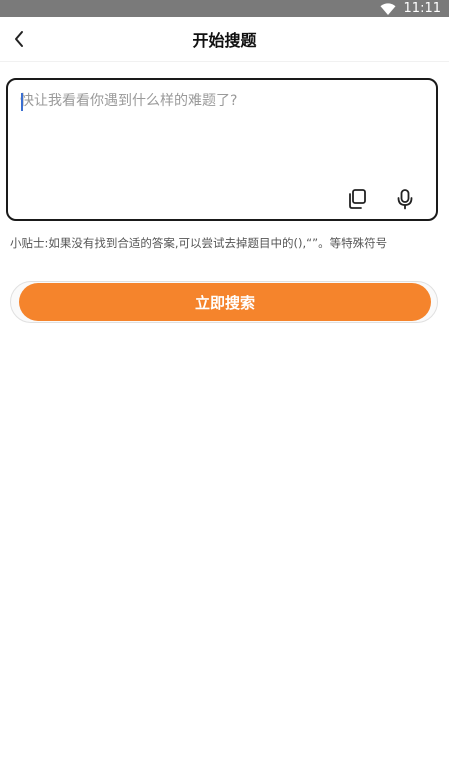 This screenshot has width=449, height=759. Describe the element at coordinates (381, 199) in the screenshot. I see `input-tools` at that location.